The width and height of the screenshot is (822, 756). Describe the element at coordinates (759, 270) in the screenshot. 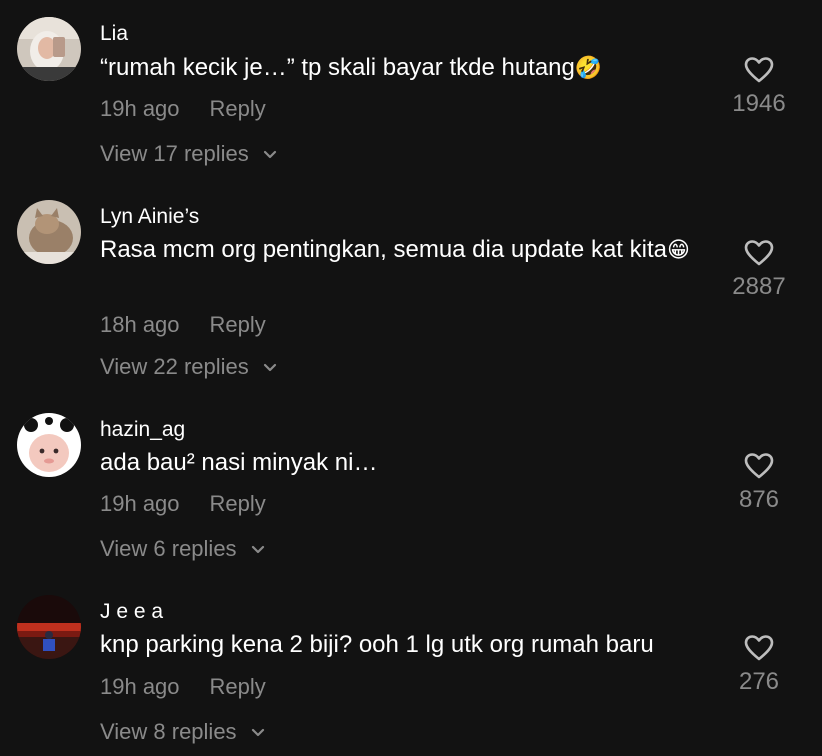

I see `like-block: 2887` at that location.